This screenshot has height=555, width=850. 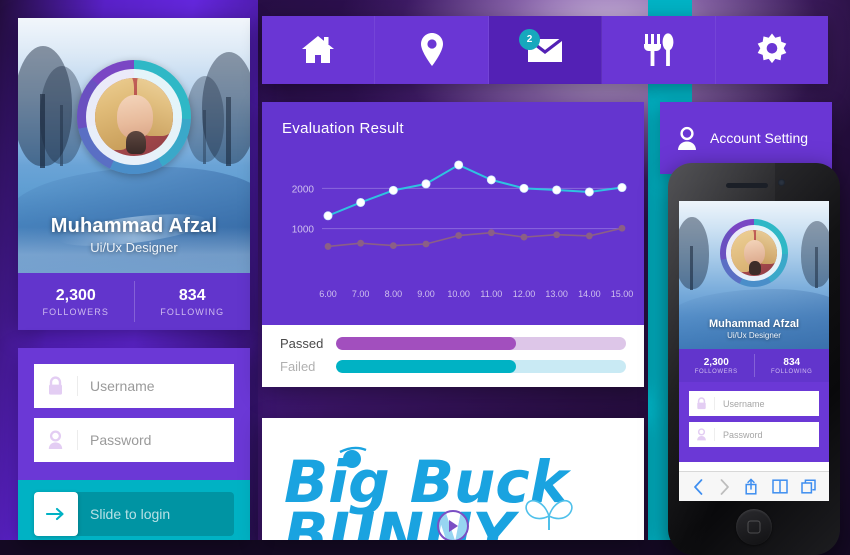 What do you see at coordinates (491, 294) in the screenshot?
I see `svg-text: 11.00` at bounding box center [491, 294].